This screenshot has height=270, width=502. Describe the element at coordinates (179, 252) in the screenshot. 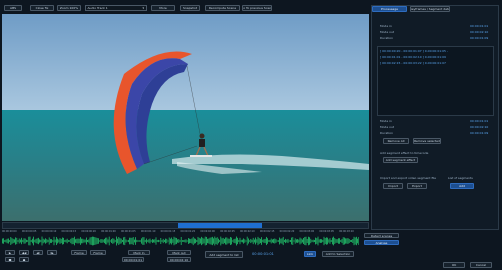

I see `mark-out-button: Mark out` at that location.